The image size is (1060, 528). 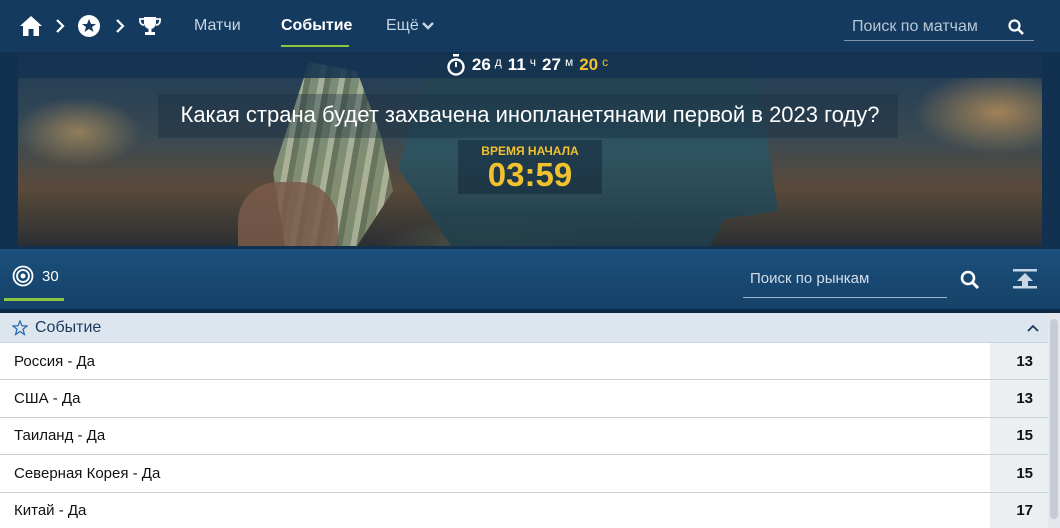 I want to click on markets-count: 30, so click(x=50, y=276).